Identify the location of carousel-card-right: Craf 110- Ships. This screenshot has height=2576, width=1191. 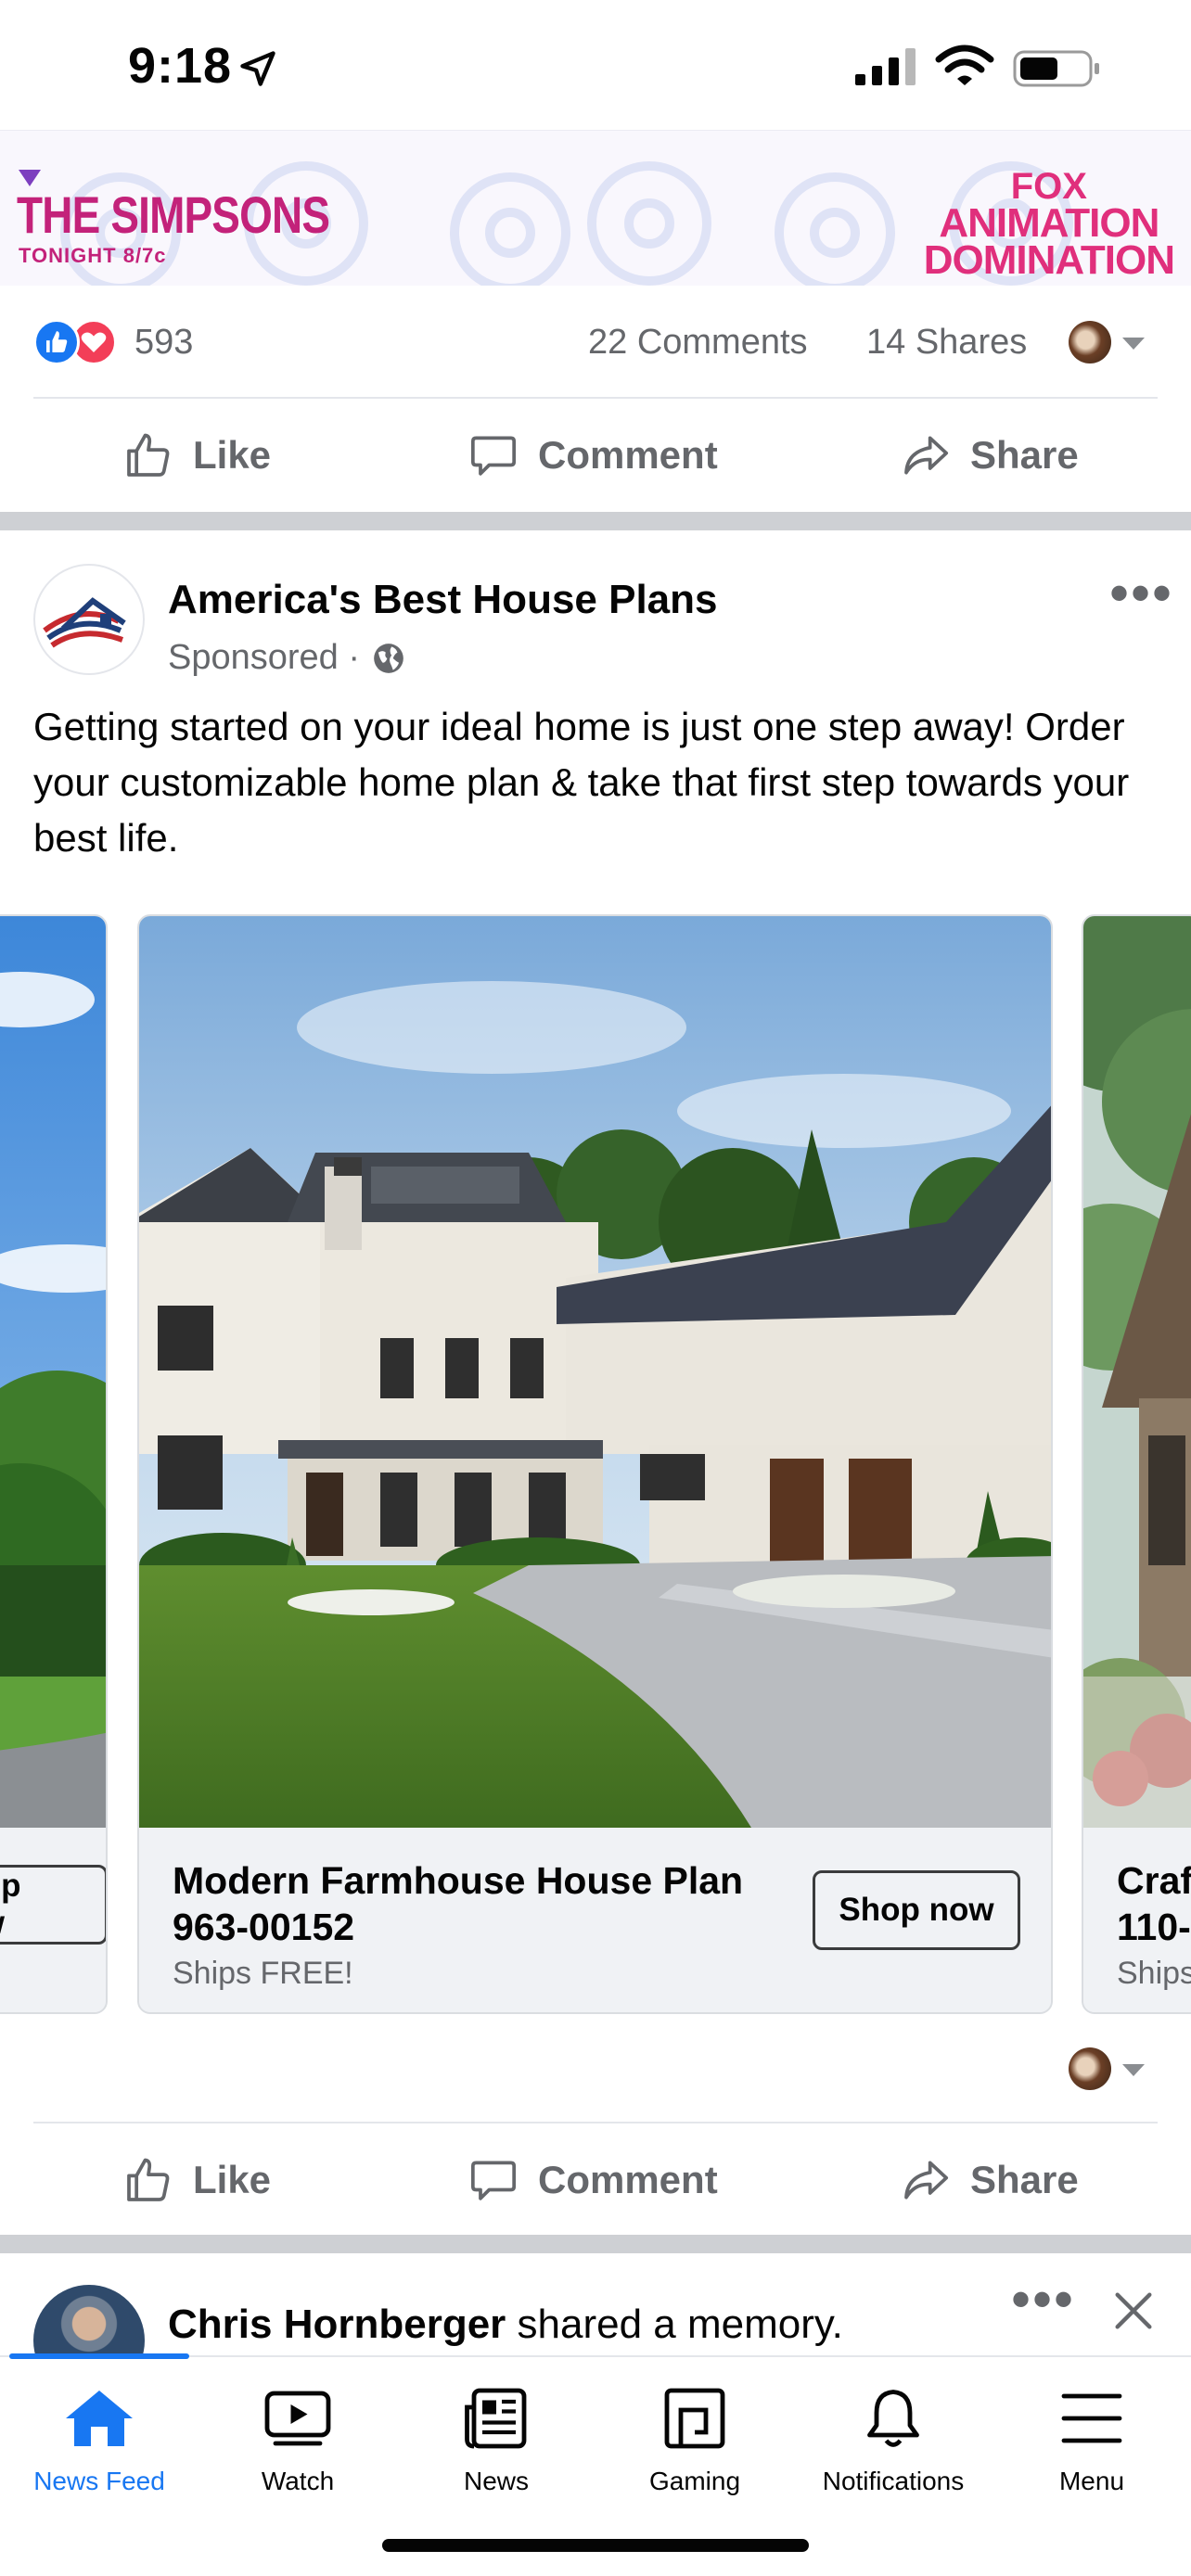
(1136, 1464).